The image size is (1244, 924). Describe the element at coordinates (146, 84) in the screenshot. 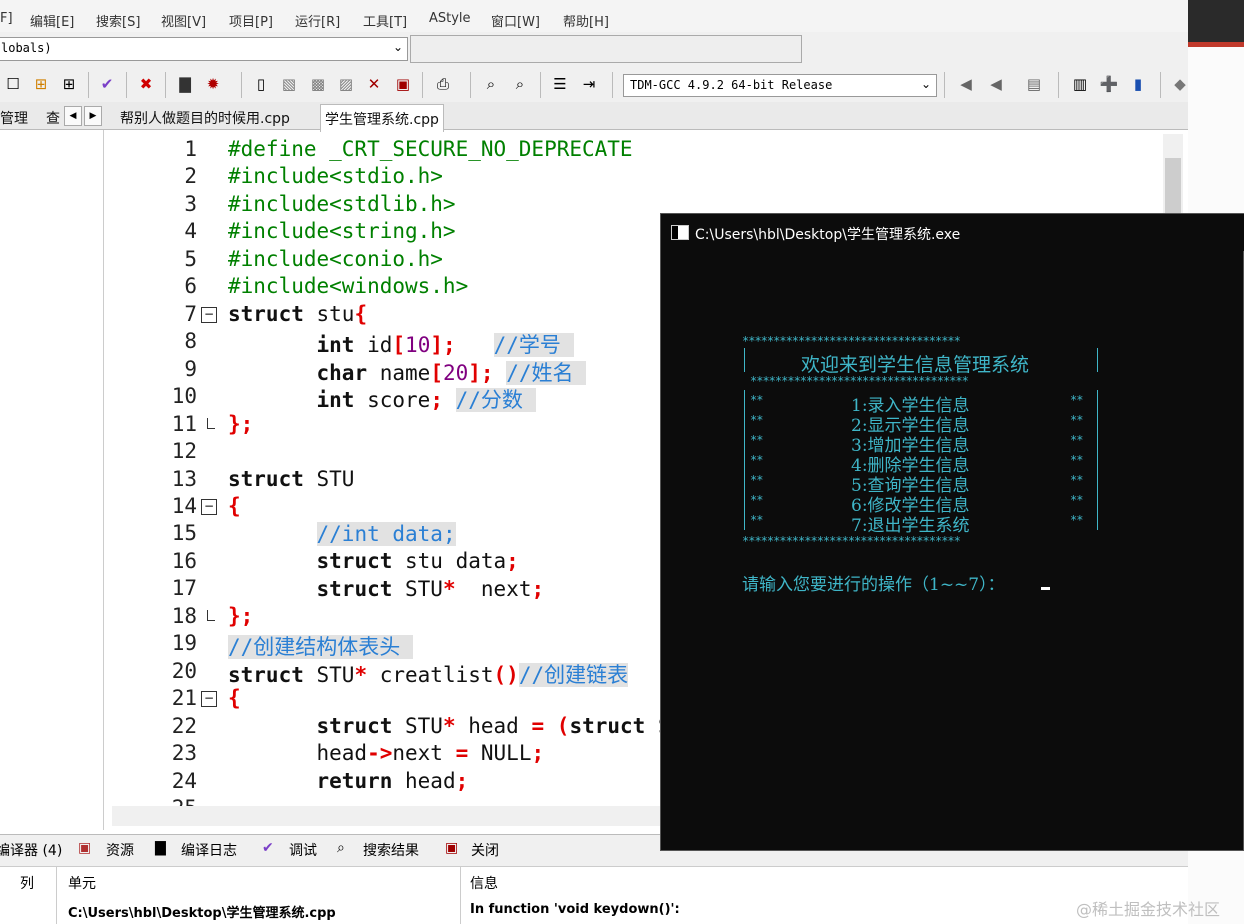

I see `delete-icon: ✖` at that location.